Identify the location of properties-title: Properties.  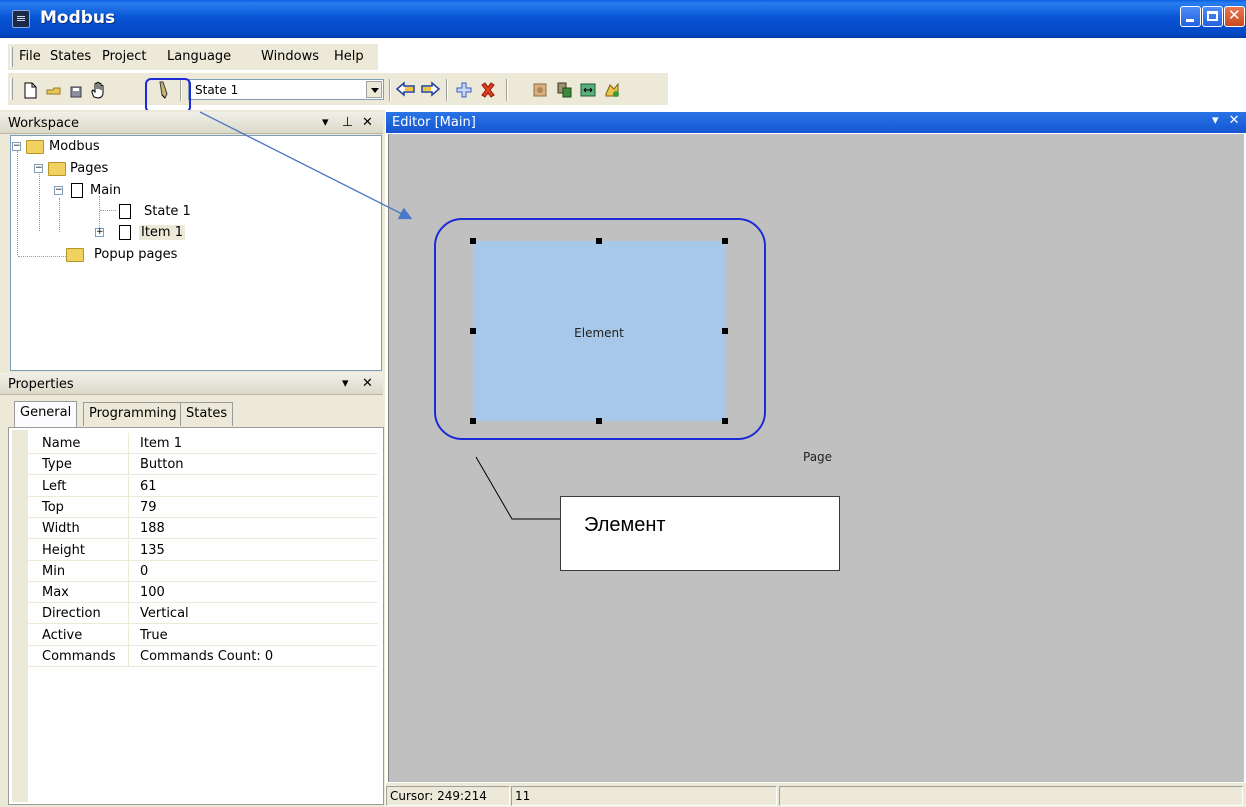
(41, 384).